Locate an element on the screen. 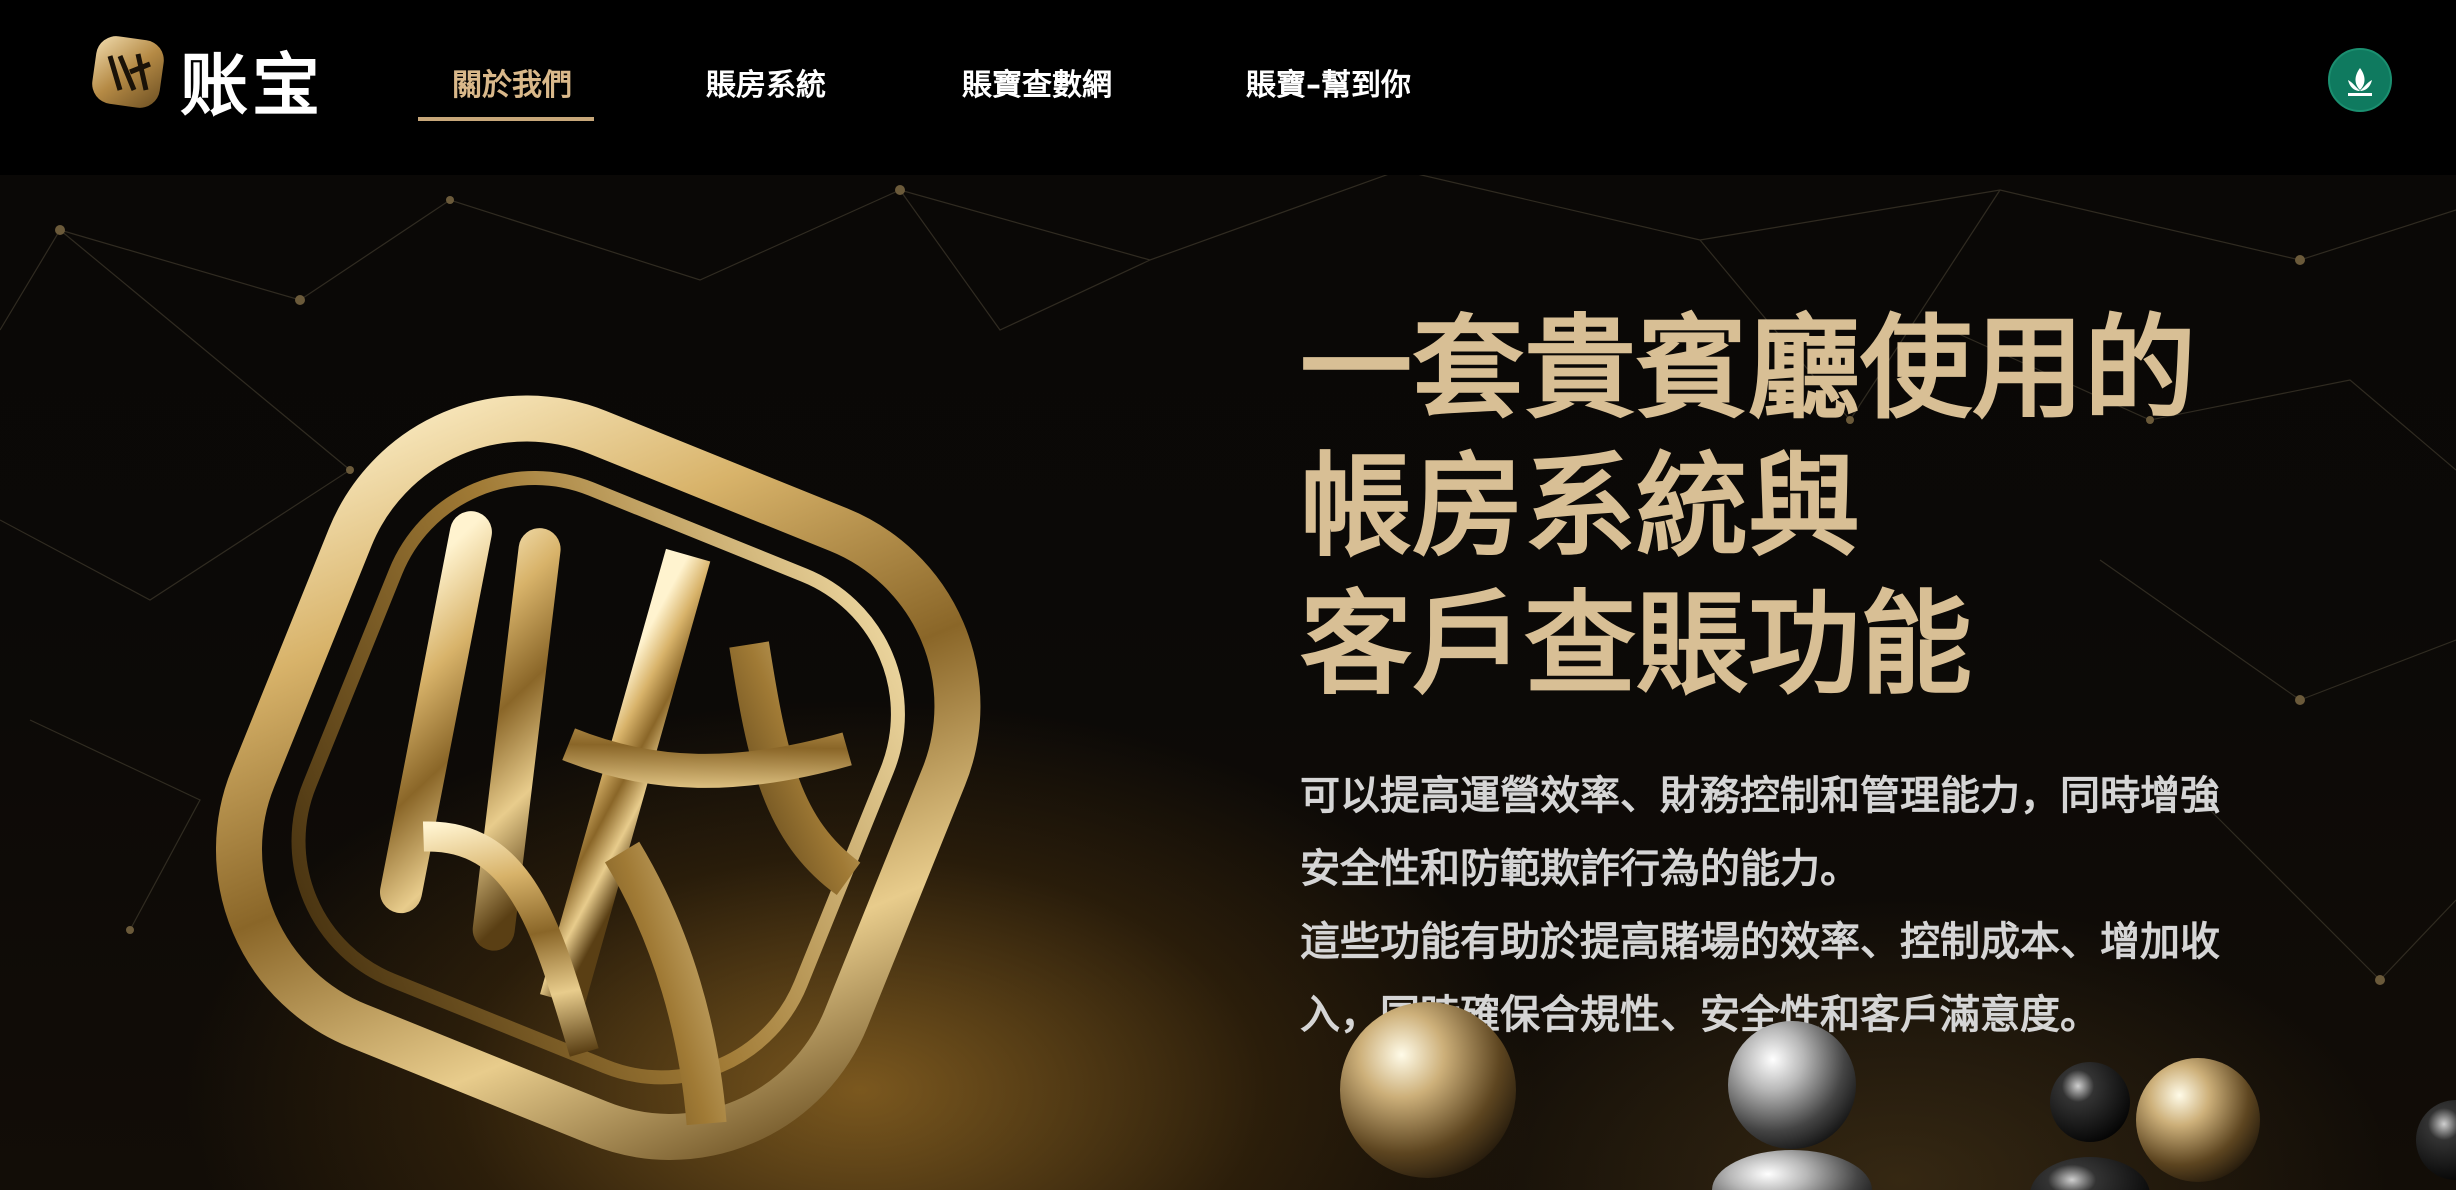 This screenshot has width=2456, height=1190. nav-item-accounting-system: 賬房系統 is located at coordinates (766, 82).